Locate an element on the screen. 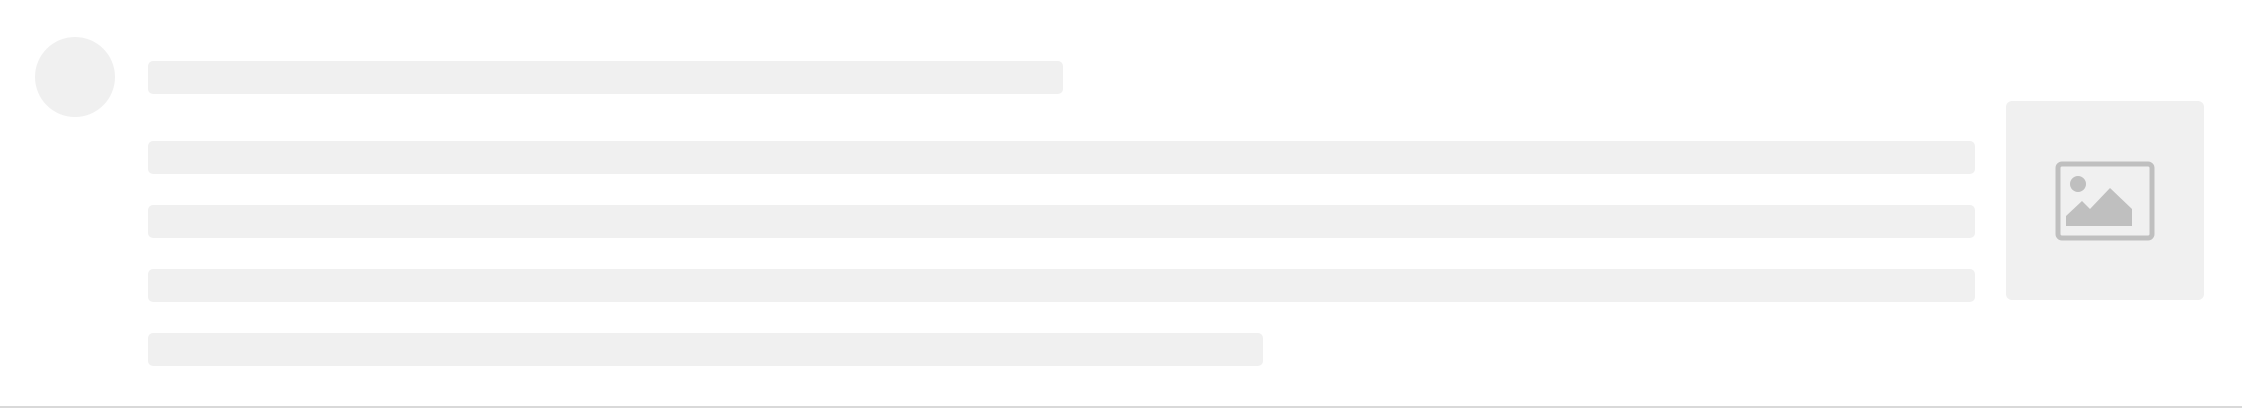 This screenshot has height=408, width=2242. title-placeholder-line is located at coordinates (605, 77).